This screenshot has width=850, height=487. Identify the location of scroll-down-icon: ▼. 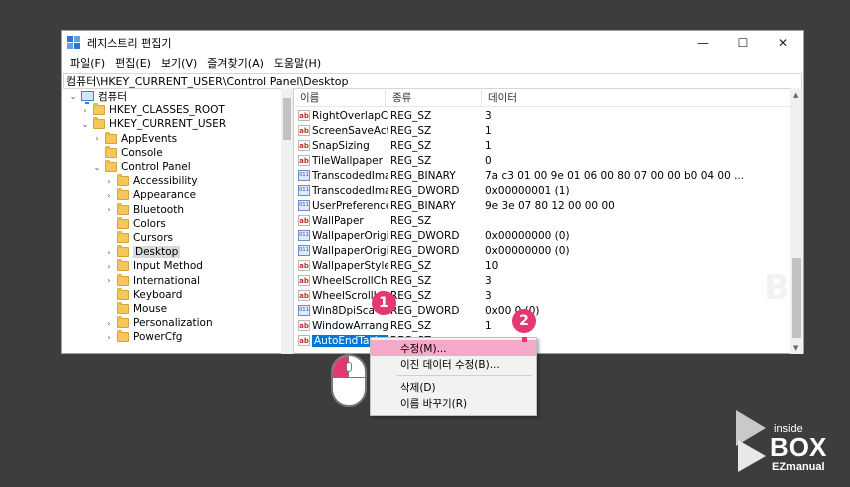
(795, 348).